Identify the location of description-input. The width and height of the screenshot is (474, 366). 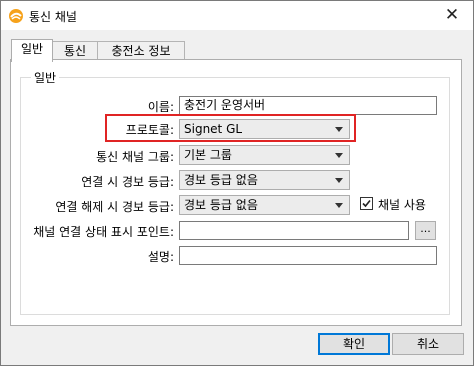
(308, 255).